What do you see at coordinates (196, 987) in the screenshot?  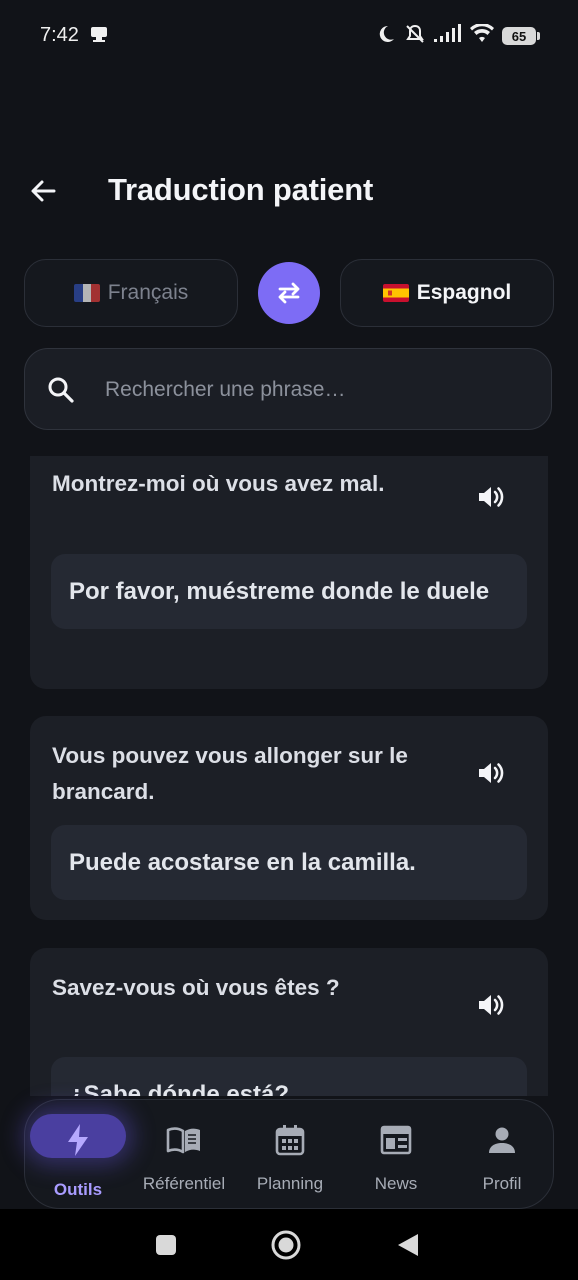 I see `phrase-french: Savez-vous où vous êtes ?` at bounding box center [196, 987].